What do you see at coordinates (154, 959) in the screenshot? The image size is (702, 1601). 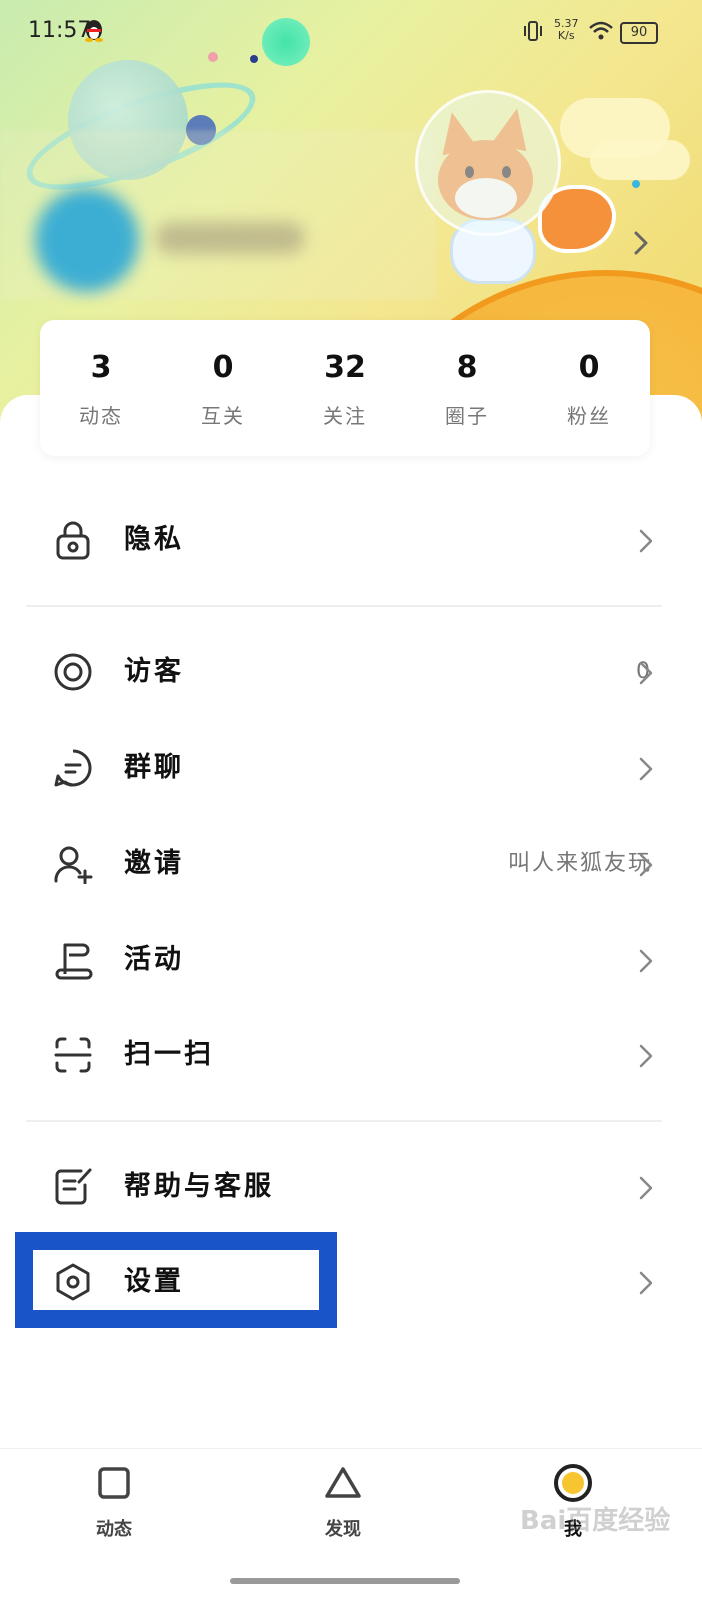 I see `menu-item-label: 活动` at bounding box center [154, 959].